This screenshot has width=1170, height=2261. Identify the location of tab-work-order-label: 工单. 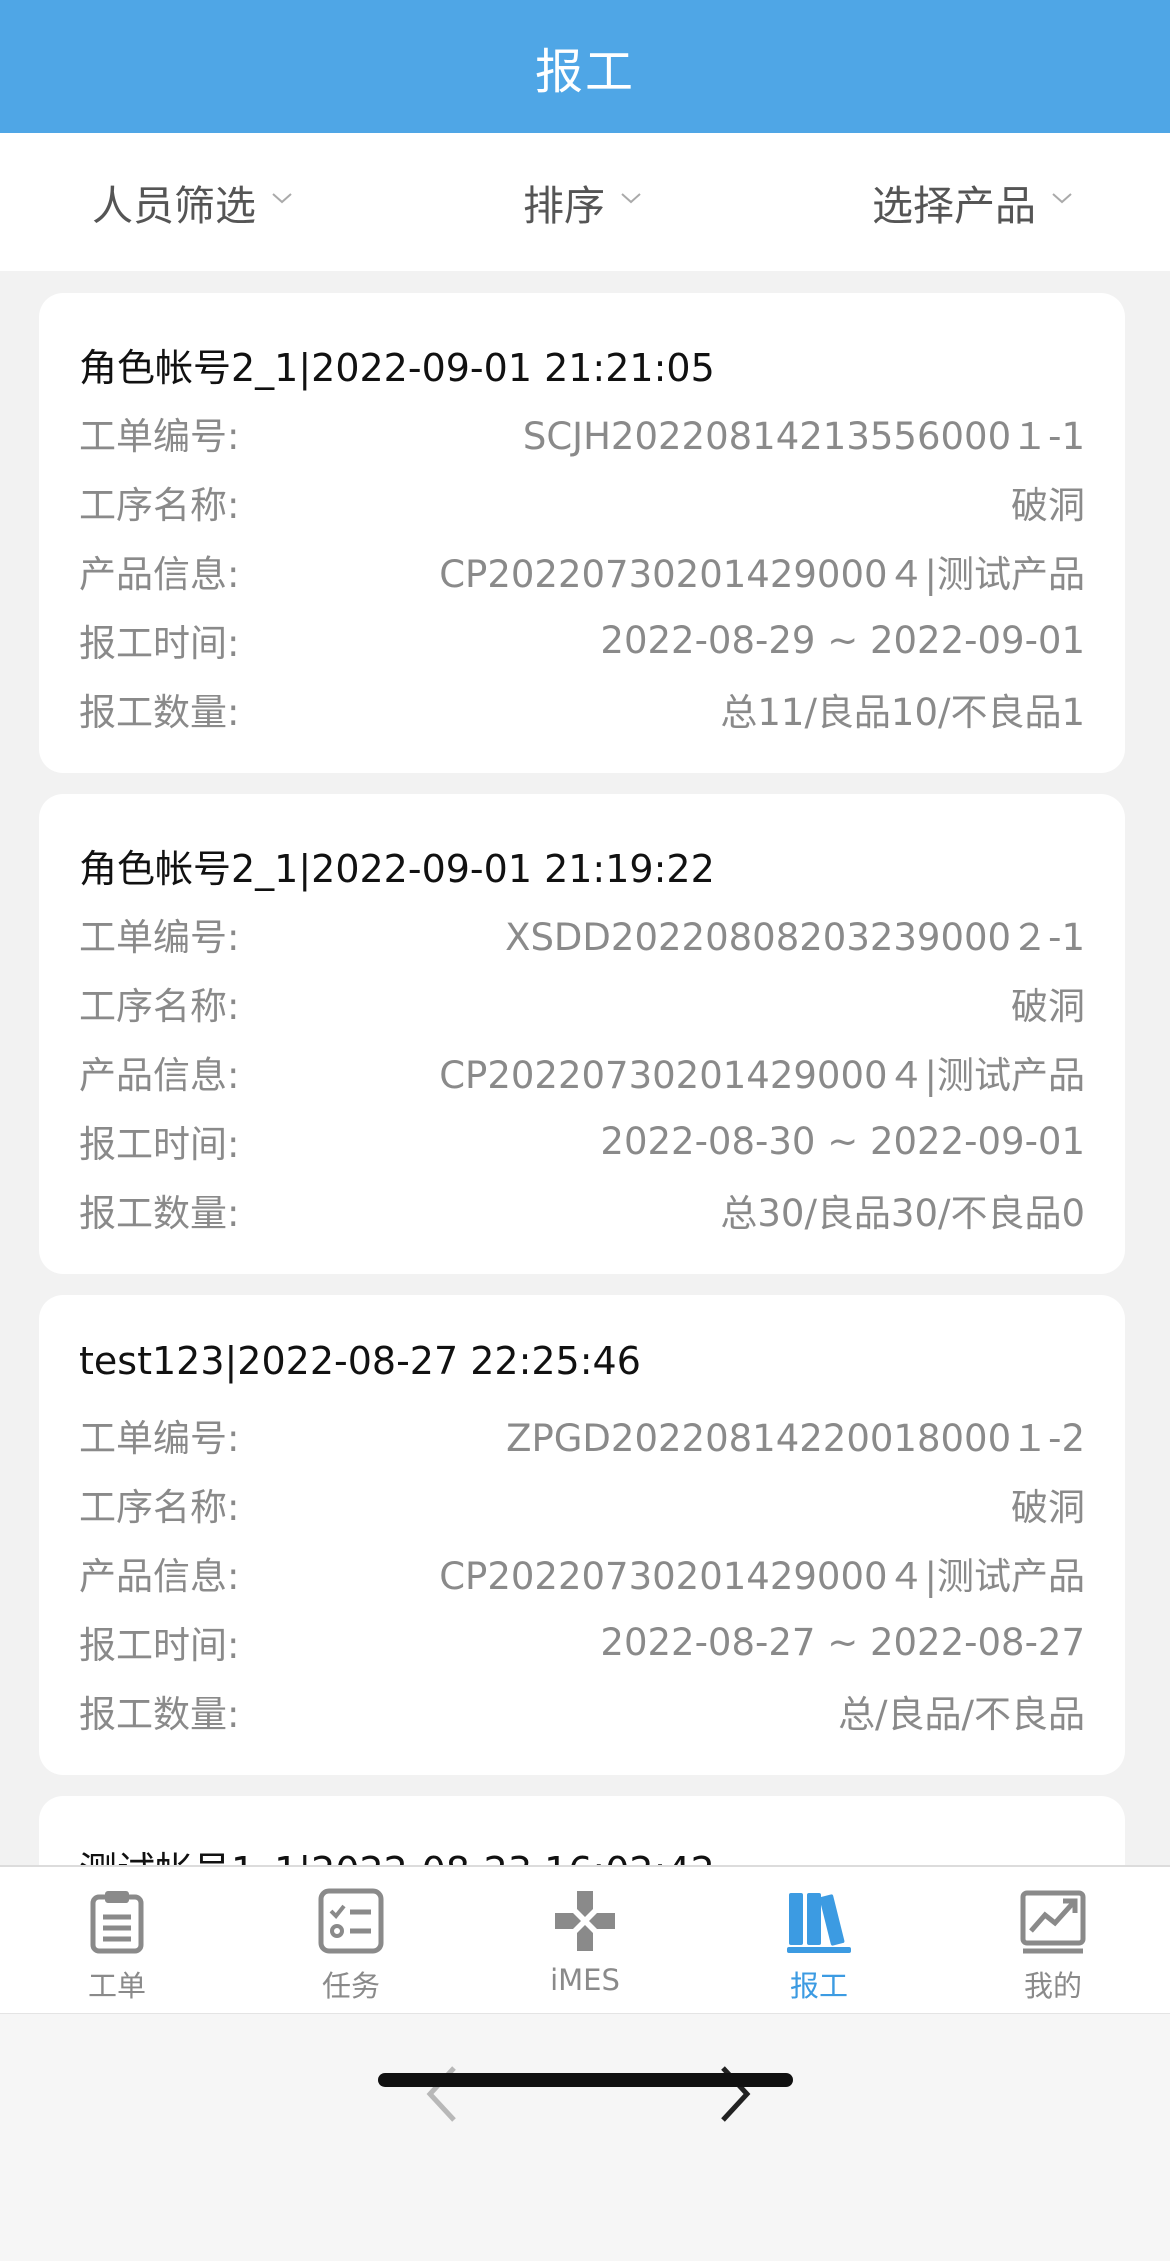
(116, 1986).